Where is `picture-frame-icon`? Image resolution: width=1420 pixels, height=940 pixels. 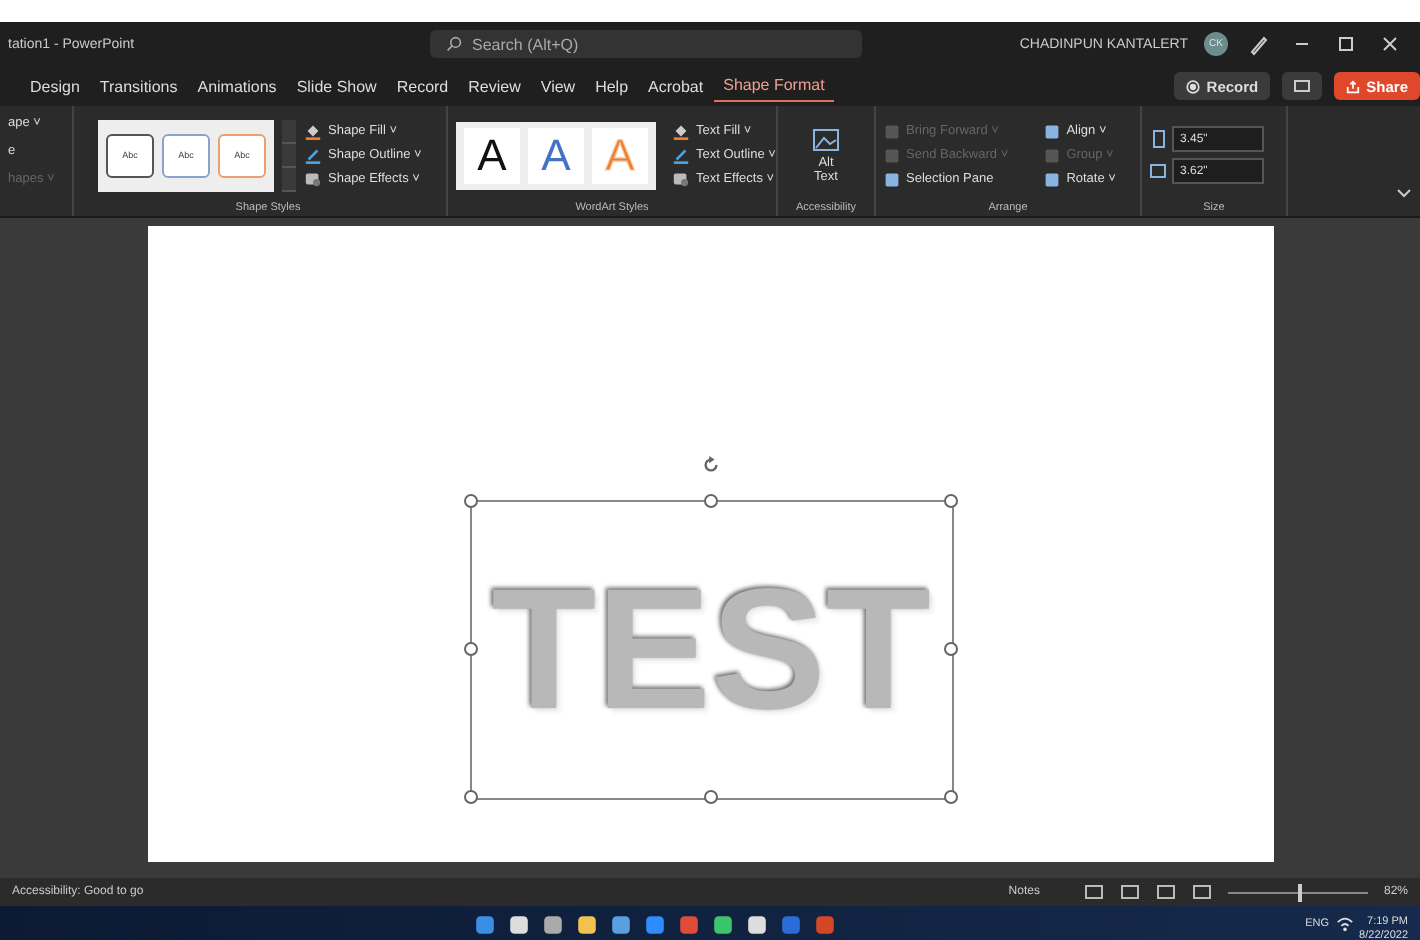
picture-frame-icon is located at coordinates (826, 139).